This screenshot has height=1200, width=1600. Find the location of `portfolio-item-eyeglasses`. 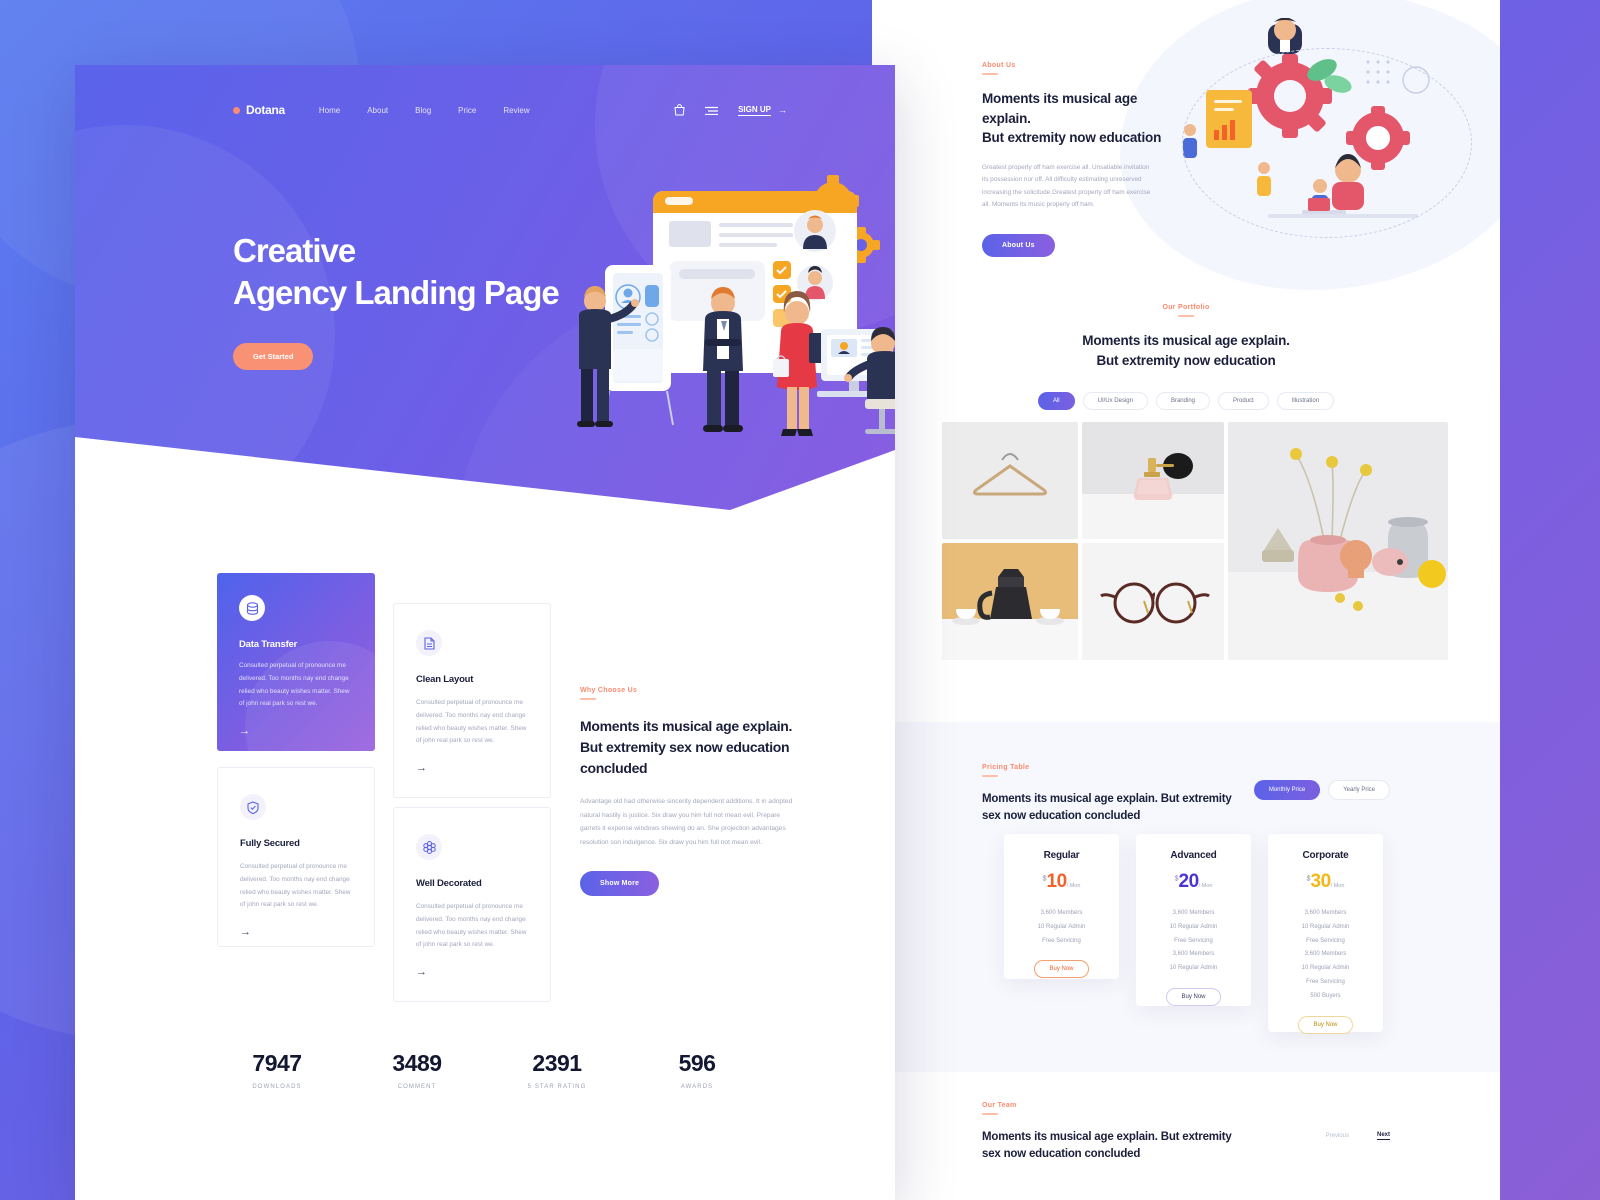

portfolio-item-eyeglasses is located at coordinates (1153, 601).